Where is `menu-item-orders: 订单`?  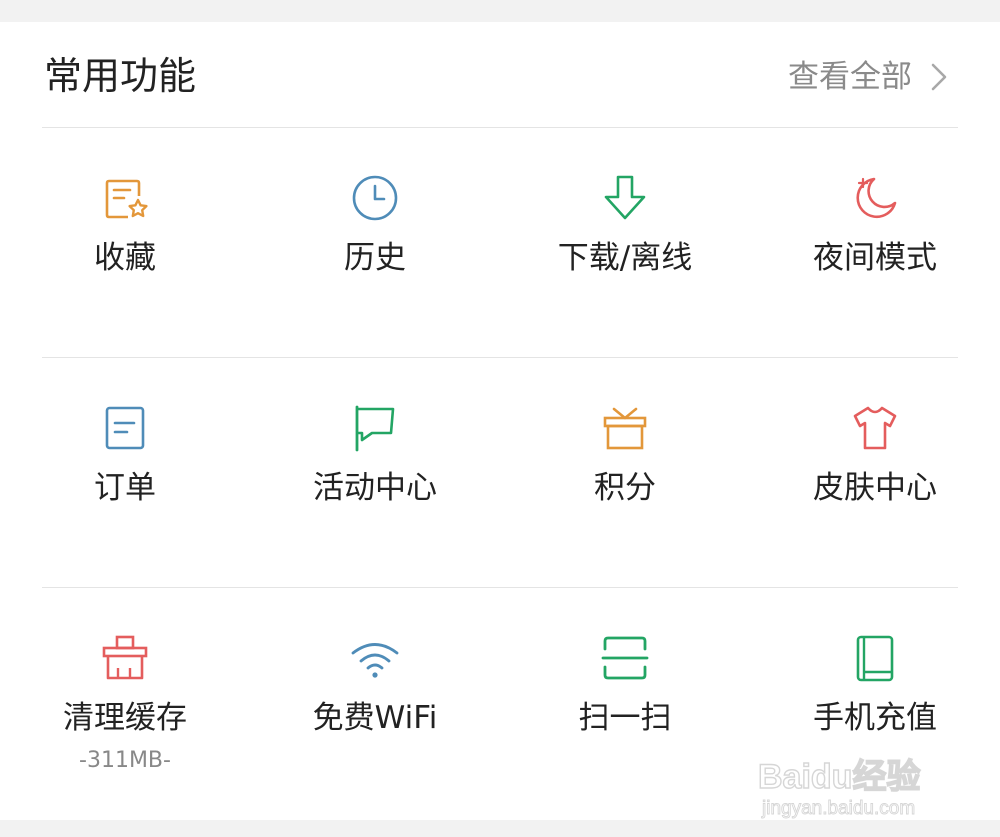
menu-item-orders: 订单 is located at coordinates (125, 473).